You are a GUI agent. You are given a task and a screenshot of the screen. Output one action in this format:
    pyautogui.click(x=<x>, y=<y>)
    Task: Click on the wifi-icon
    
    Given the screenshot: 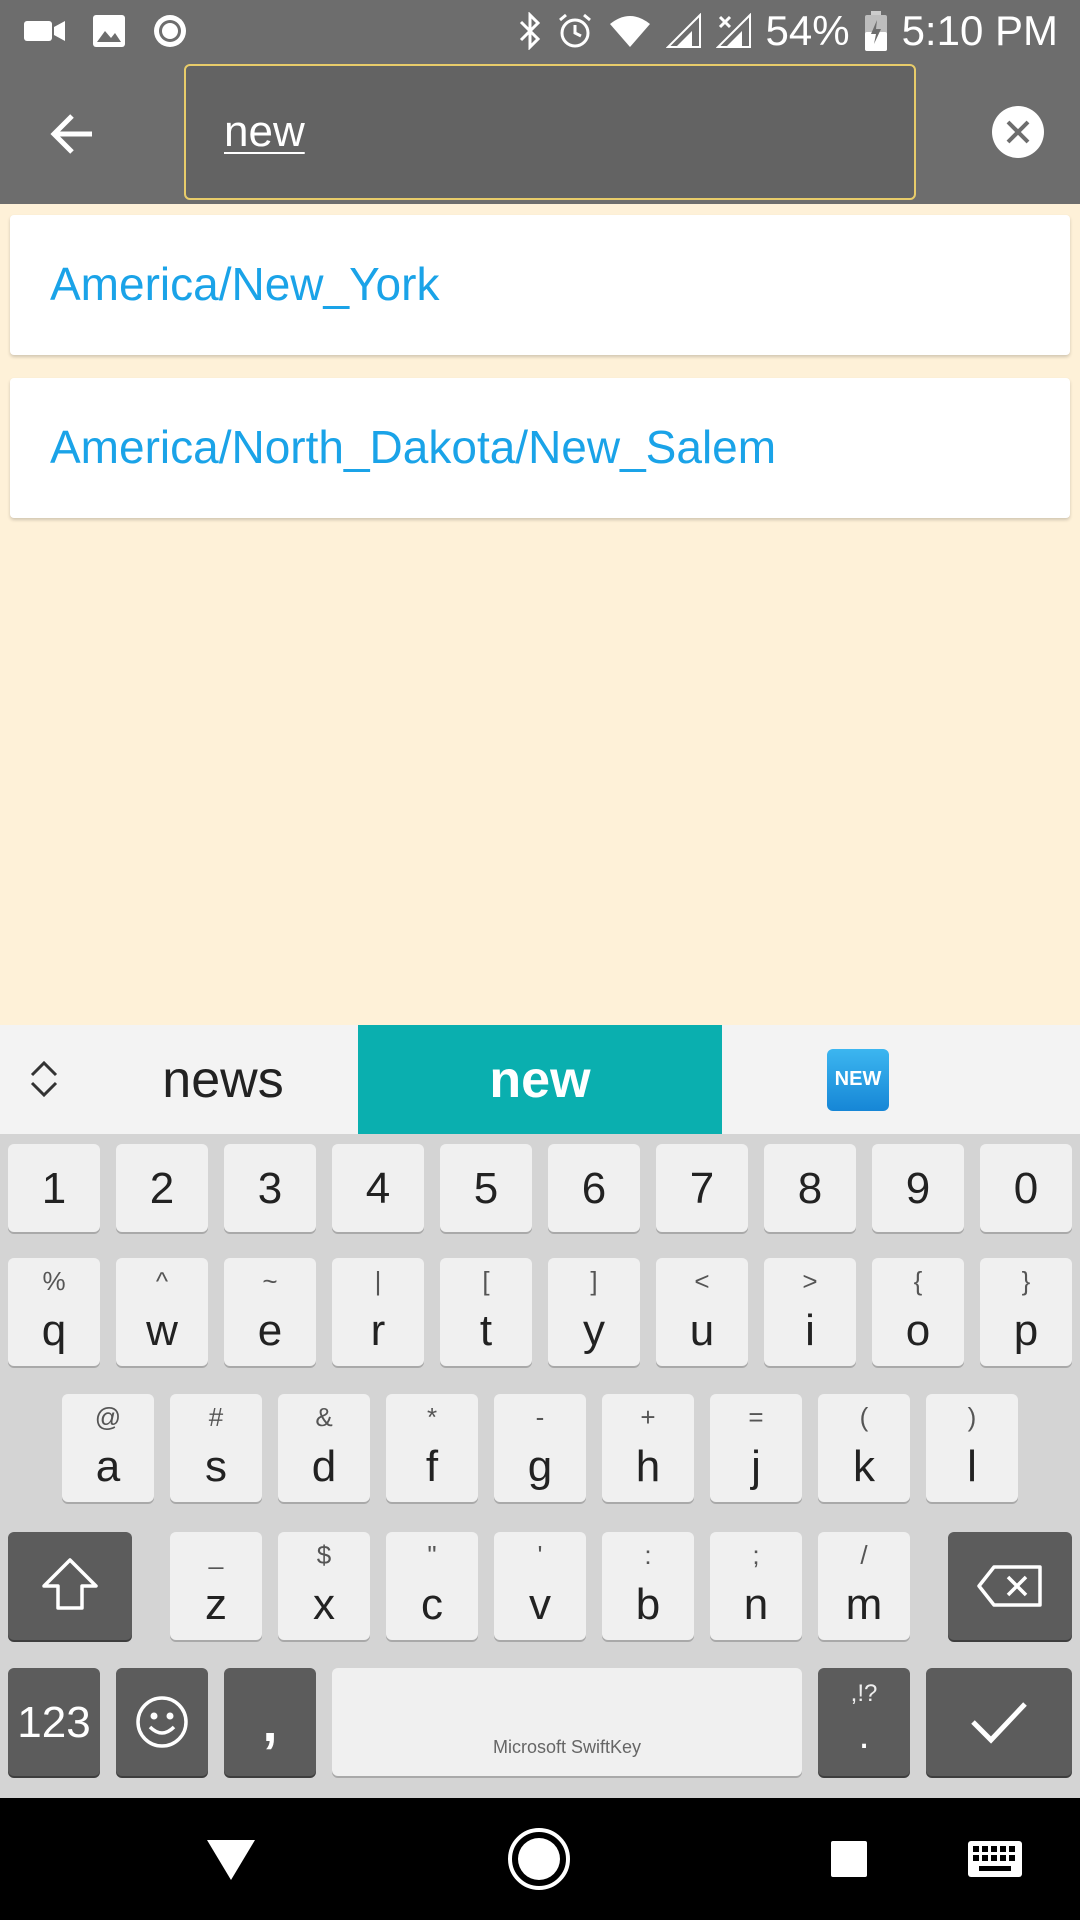 What is the action you would take?
    pyautogui.click(x=630, y=31)
    